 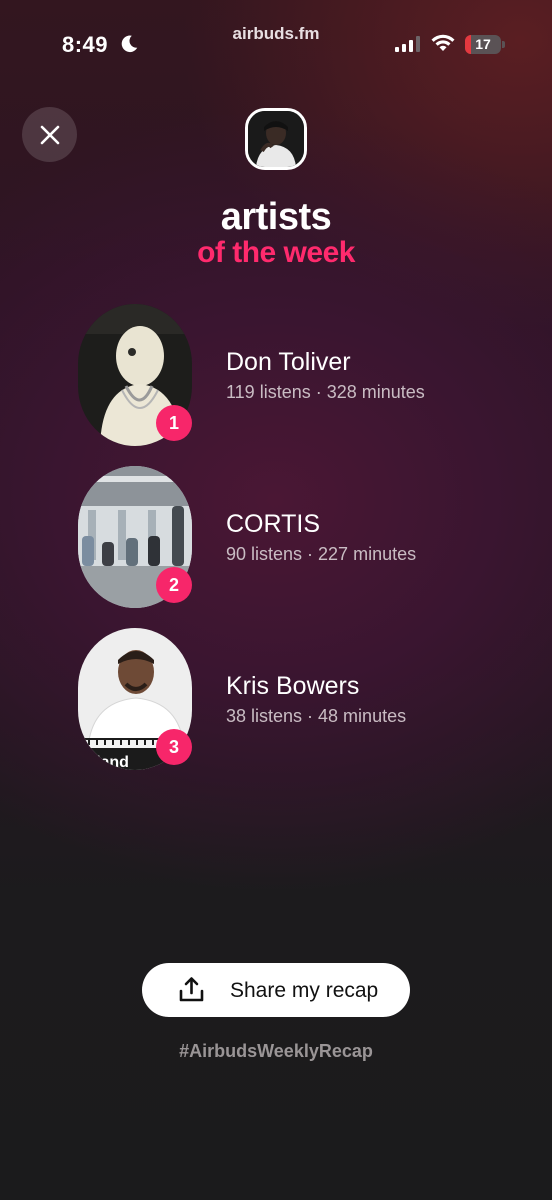 I want to click on rank-badge: 3, so click(x=174, y=747).